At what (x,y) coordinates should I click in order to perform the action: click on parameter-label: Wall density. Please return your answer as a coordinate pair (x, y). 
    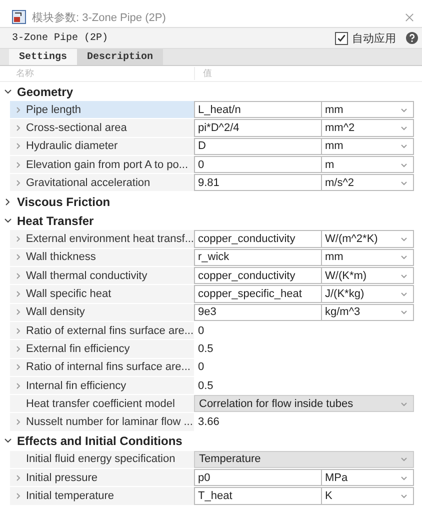
    Looking at the image, I should click on (55, 312).